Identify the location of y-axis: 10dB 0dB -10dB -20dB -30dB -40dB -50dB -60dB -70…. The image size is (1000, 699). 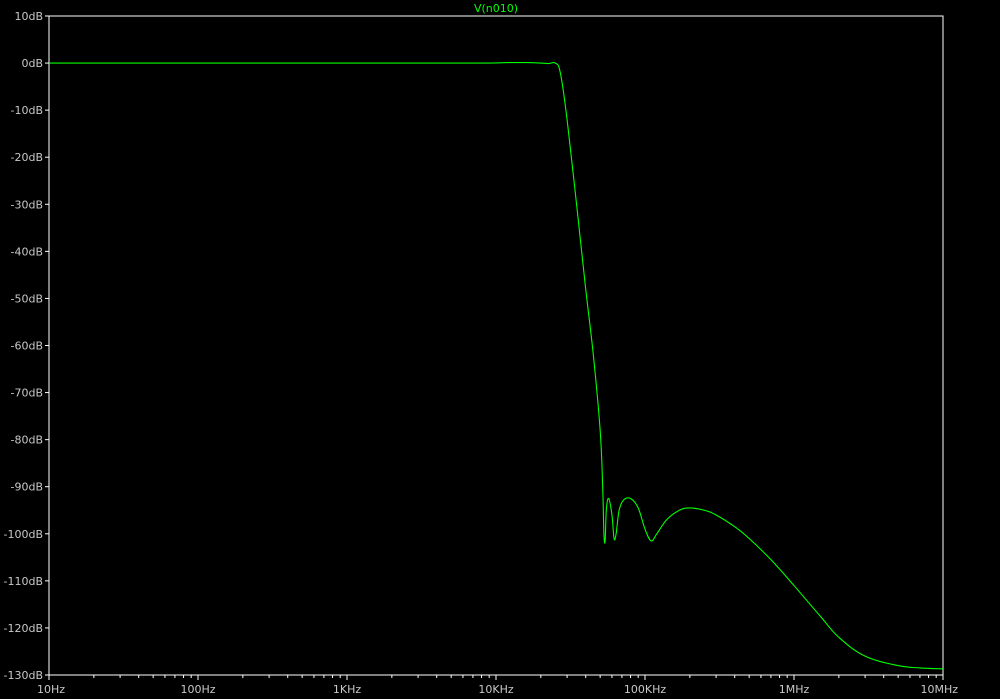
(26, 346).